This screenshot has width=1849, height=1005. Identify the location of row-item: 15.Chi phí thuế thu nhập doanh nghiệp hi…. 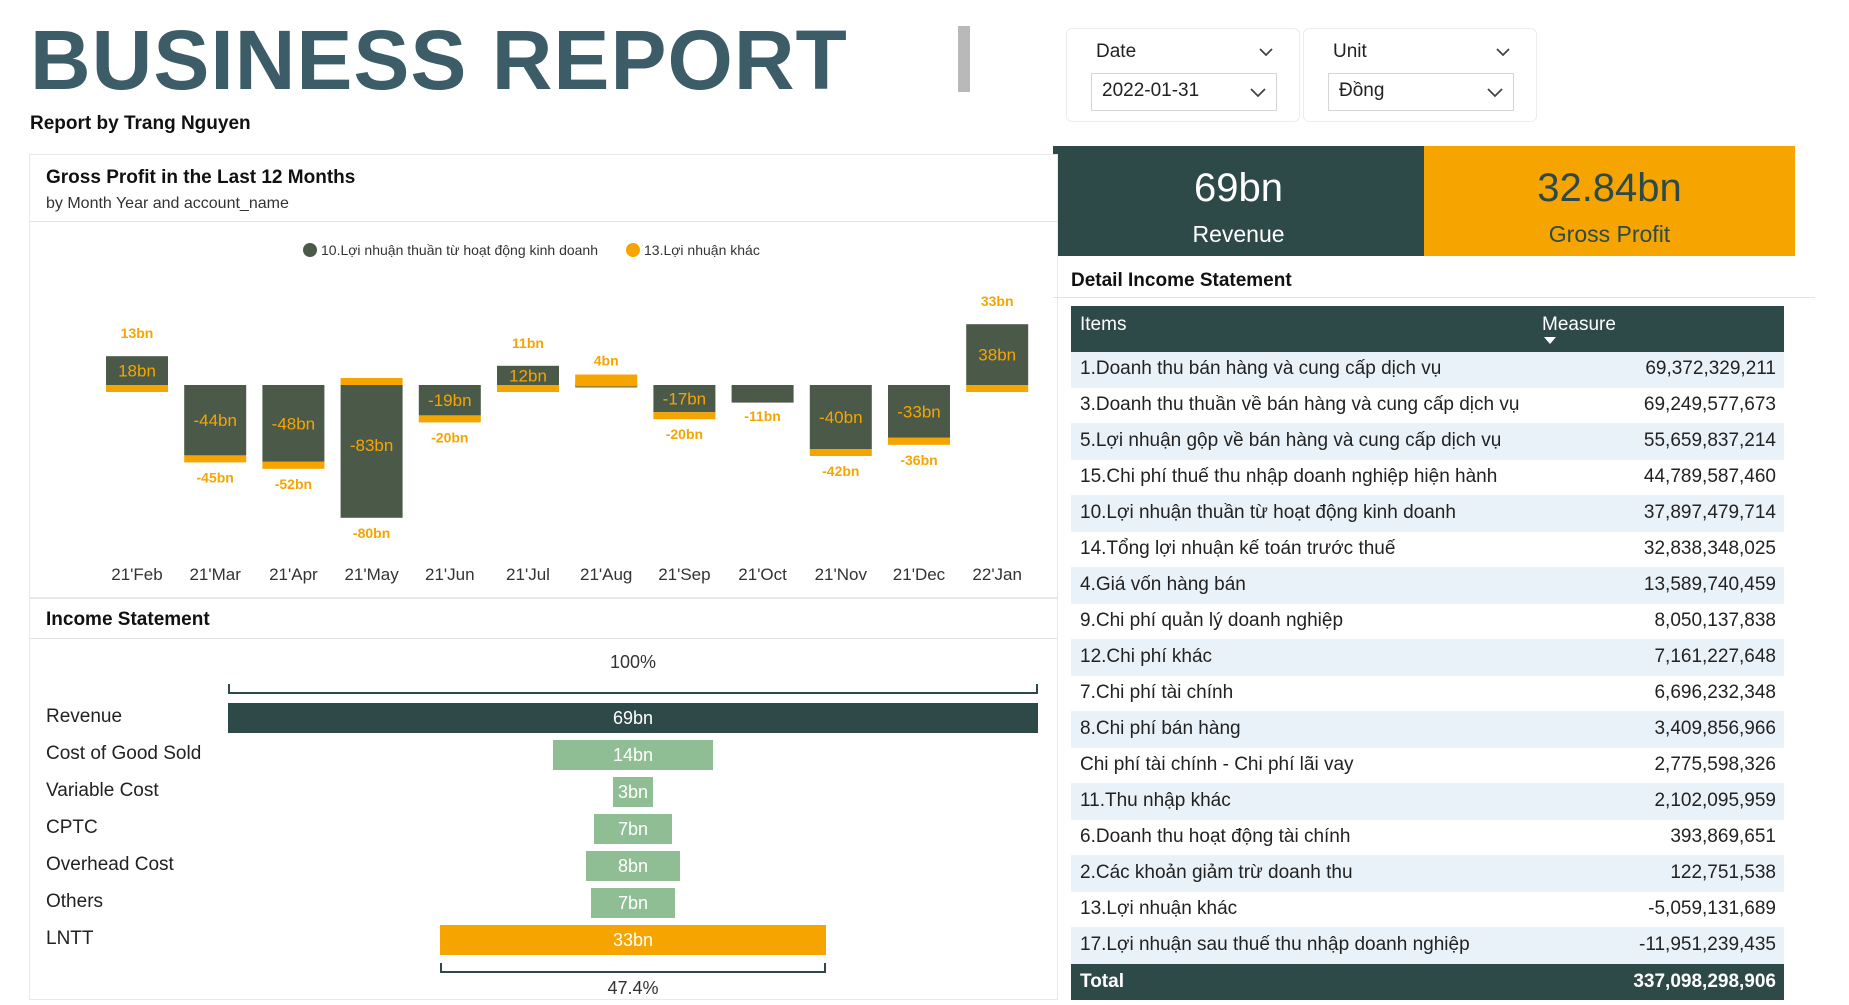
(1289, 476).